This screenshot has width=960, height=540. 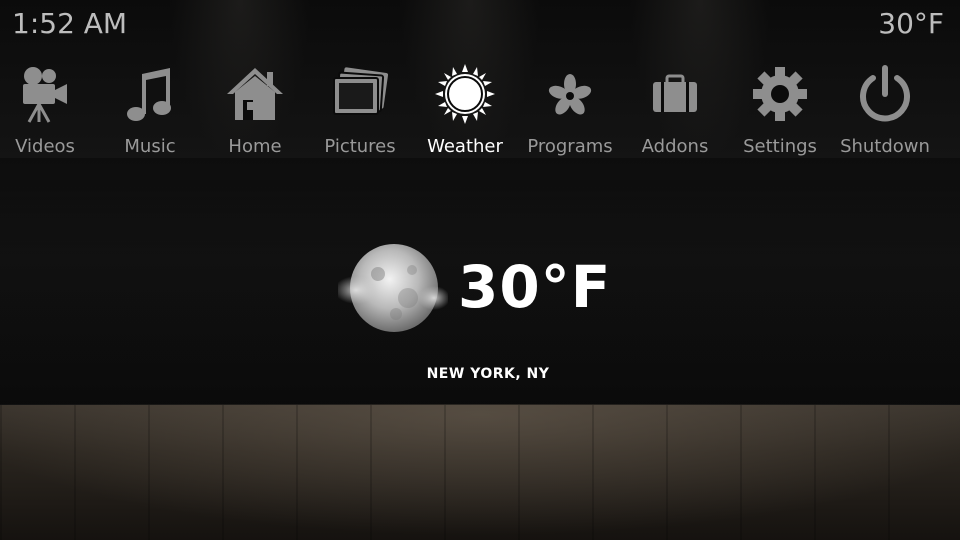 What do you see at coordinates (780, 146) in the screenshot?
I see `menu-label-settings: Settings` at bounding box center [780, 146].